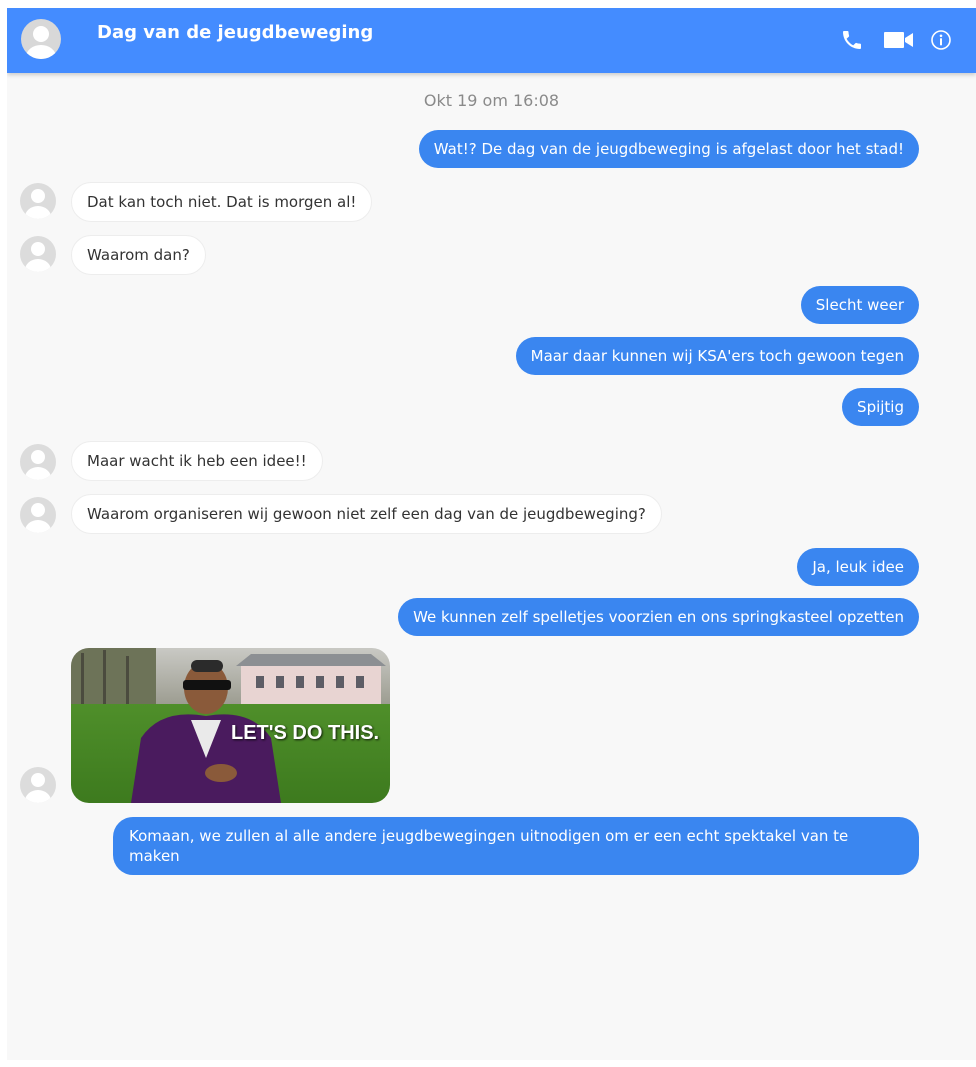 The image size is (976, 1067). What do you see at coordinates (858, 567) in the screenshot?
I see `outgoing-message: Ja, leuk idee` at bounding box center [858, 567].